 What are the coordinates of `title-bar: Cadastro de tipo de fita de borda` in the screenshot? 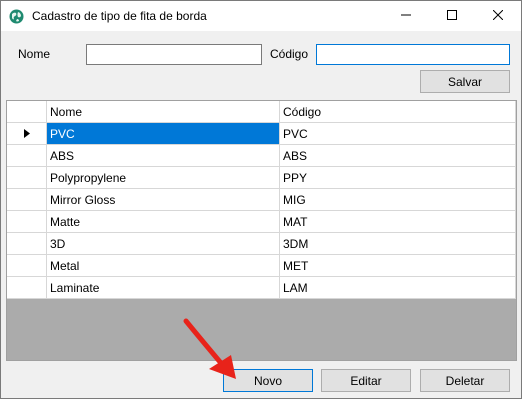 It's located at (261, 16).